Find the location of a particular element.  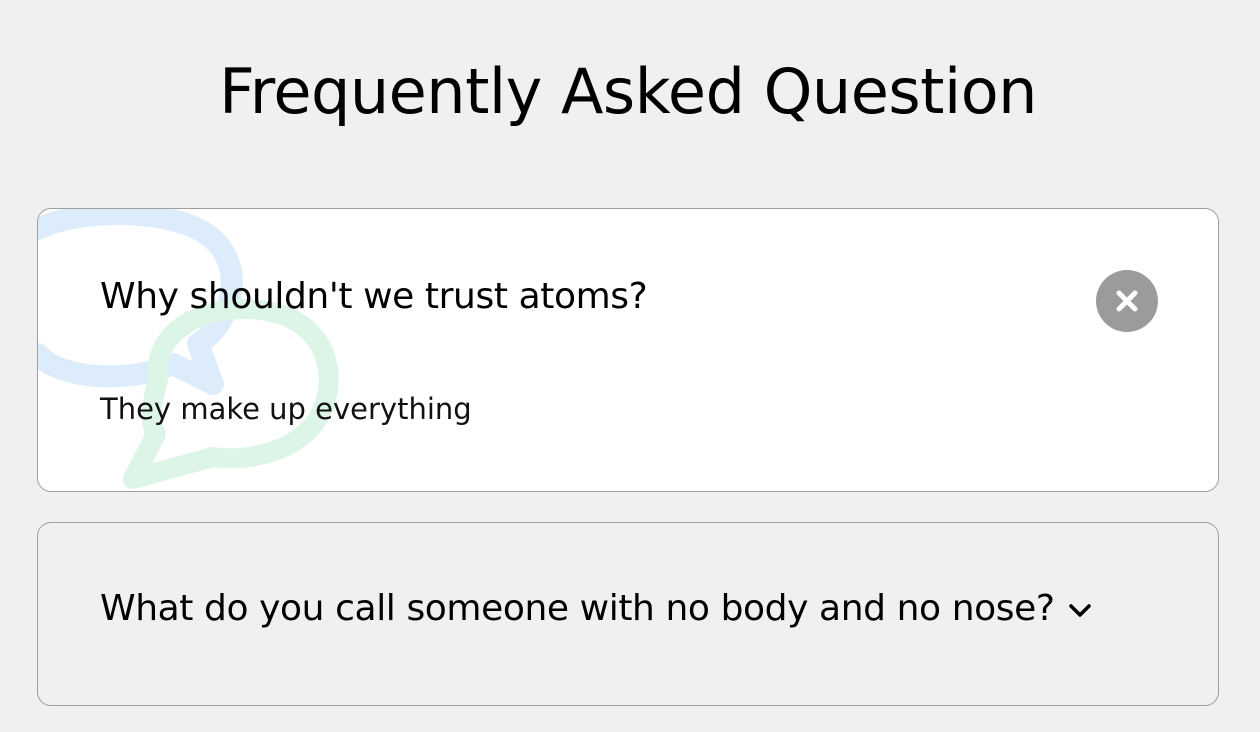

faq-answer: They make up everything is located at coordinates (286, 409).